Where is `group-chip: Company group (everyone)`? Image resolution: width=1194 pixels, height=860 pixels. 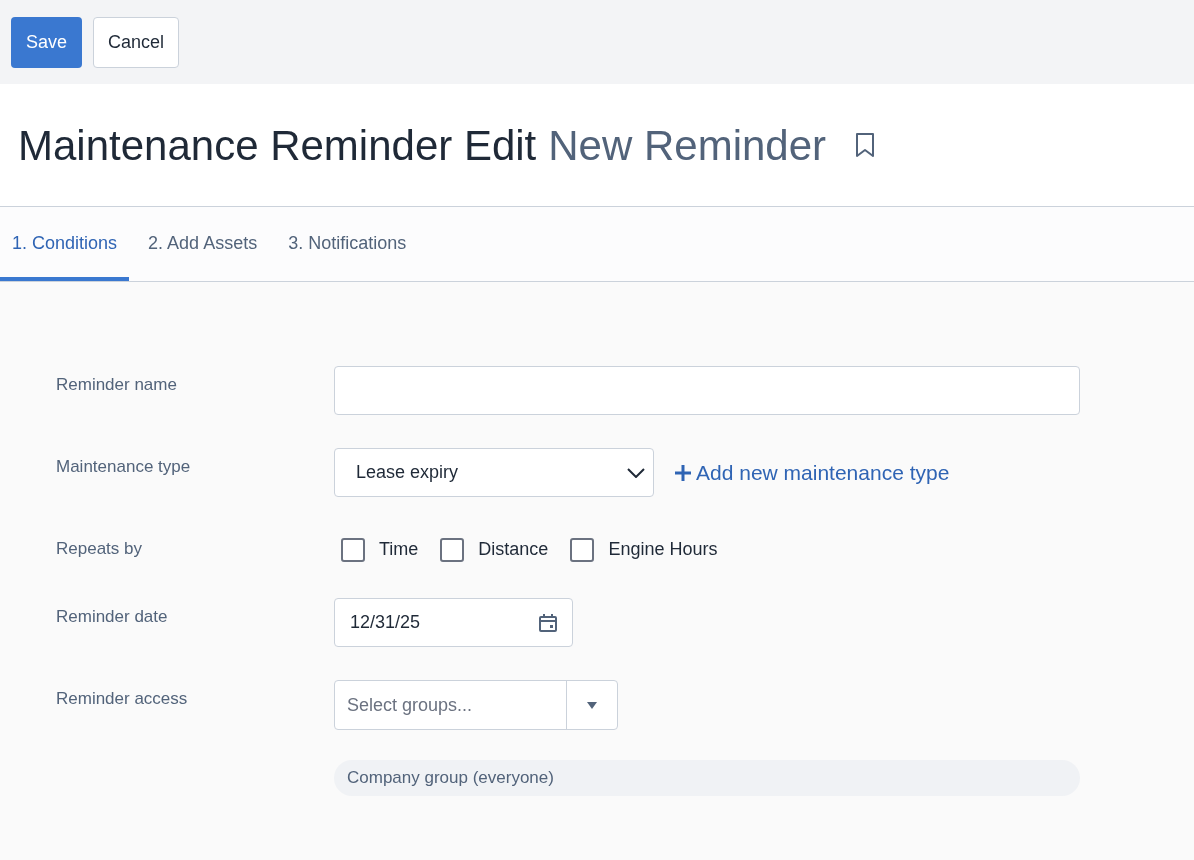
group-chip: Company group (everyone) is located at coordinates (707, 778).